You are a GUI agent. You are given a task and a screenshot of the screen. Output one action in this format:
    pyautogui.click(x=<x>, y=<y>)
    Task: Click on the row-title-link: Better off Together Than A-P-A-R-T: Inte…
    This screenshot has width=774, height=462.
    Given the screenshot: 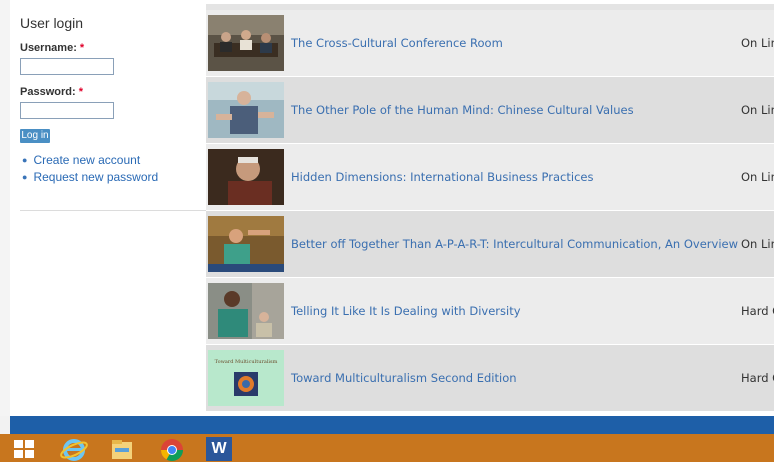 What is the action you would take?
    pyautogui.click(x=514, y=244)
    